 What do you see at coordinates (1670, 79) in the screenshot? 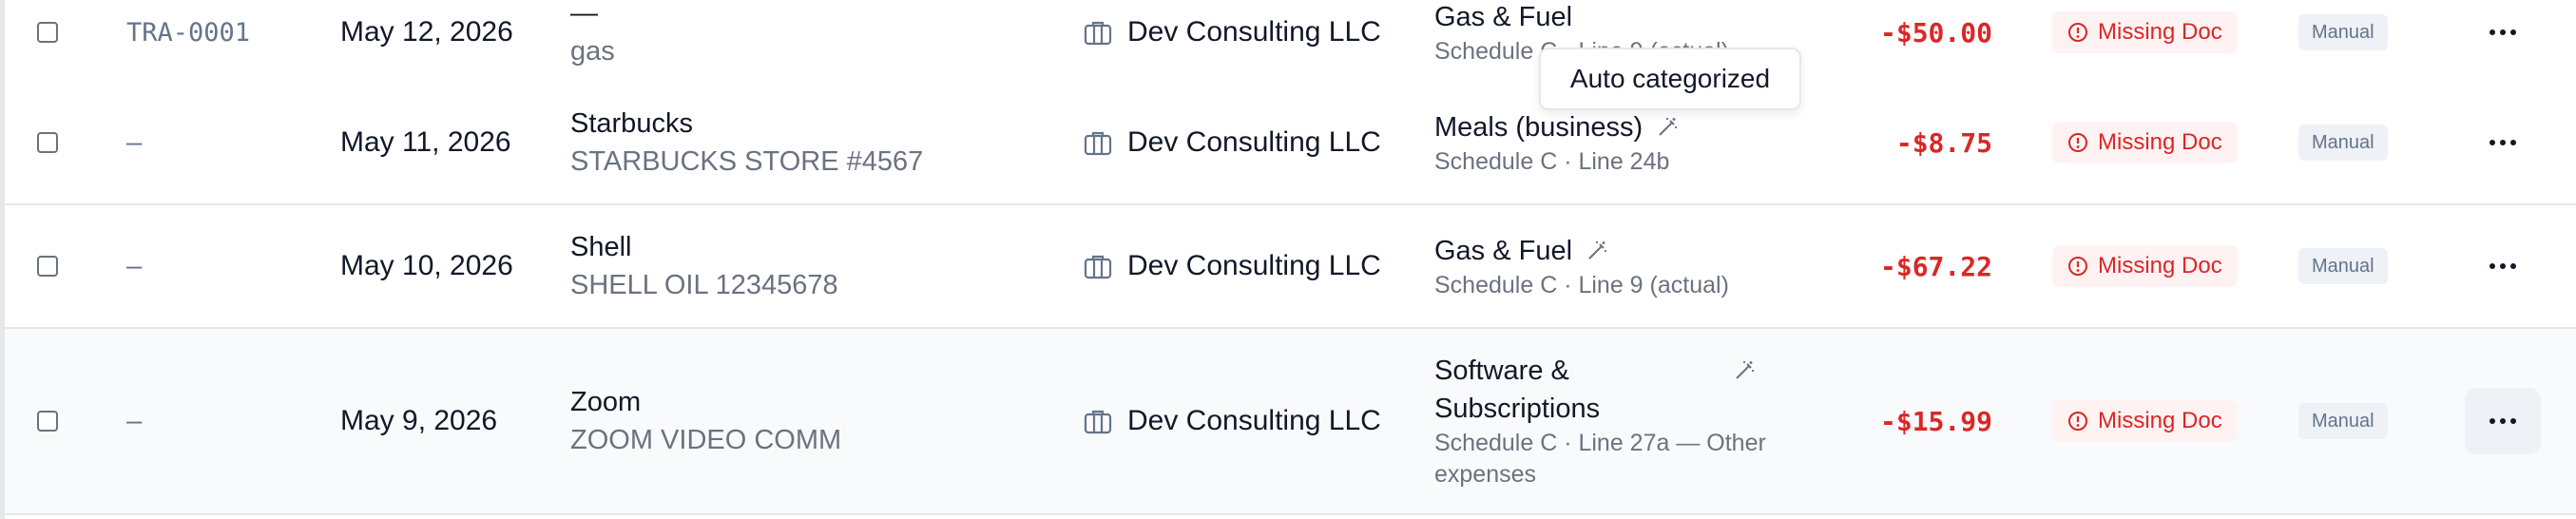
I see `auto-categorized-tooltip: Auto categorized` at bounding box center [1670, 79].